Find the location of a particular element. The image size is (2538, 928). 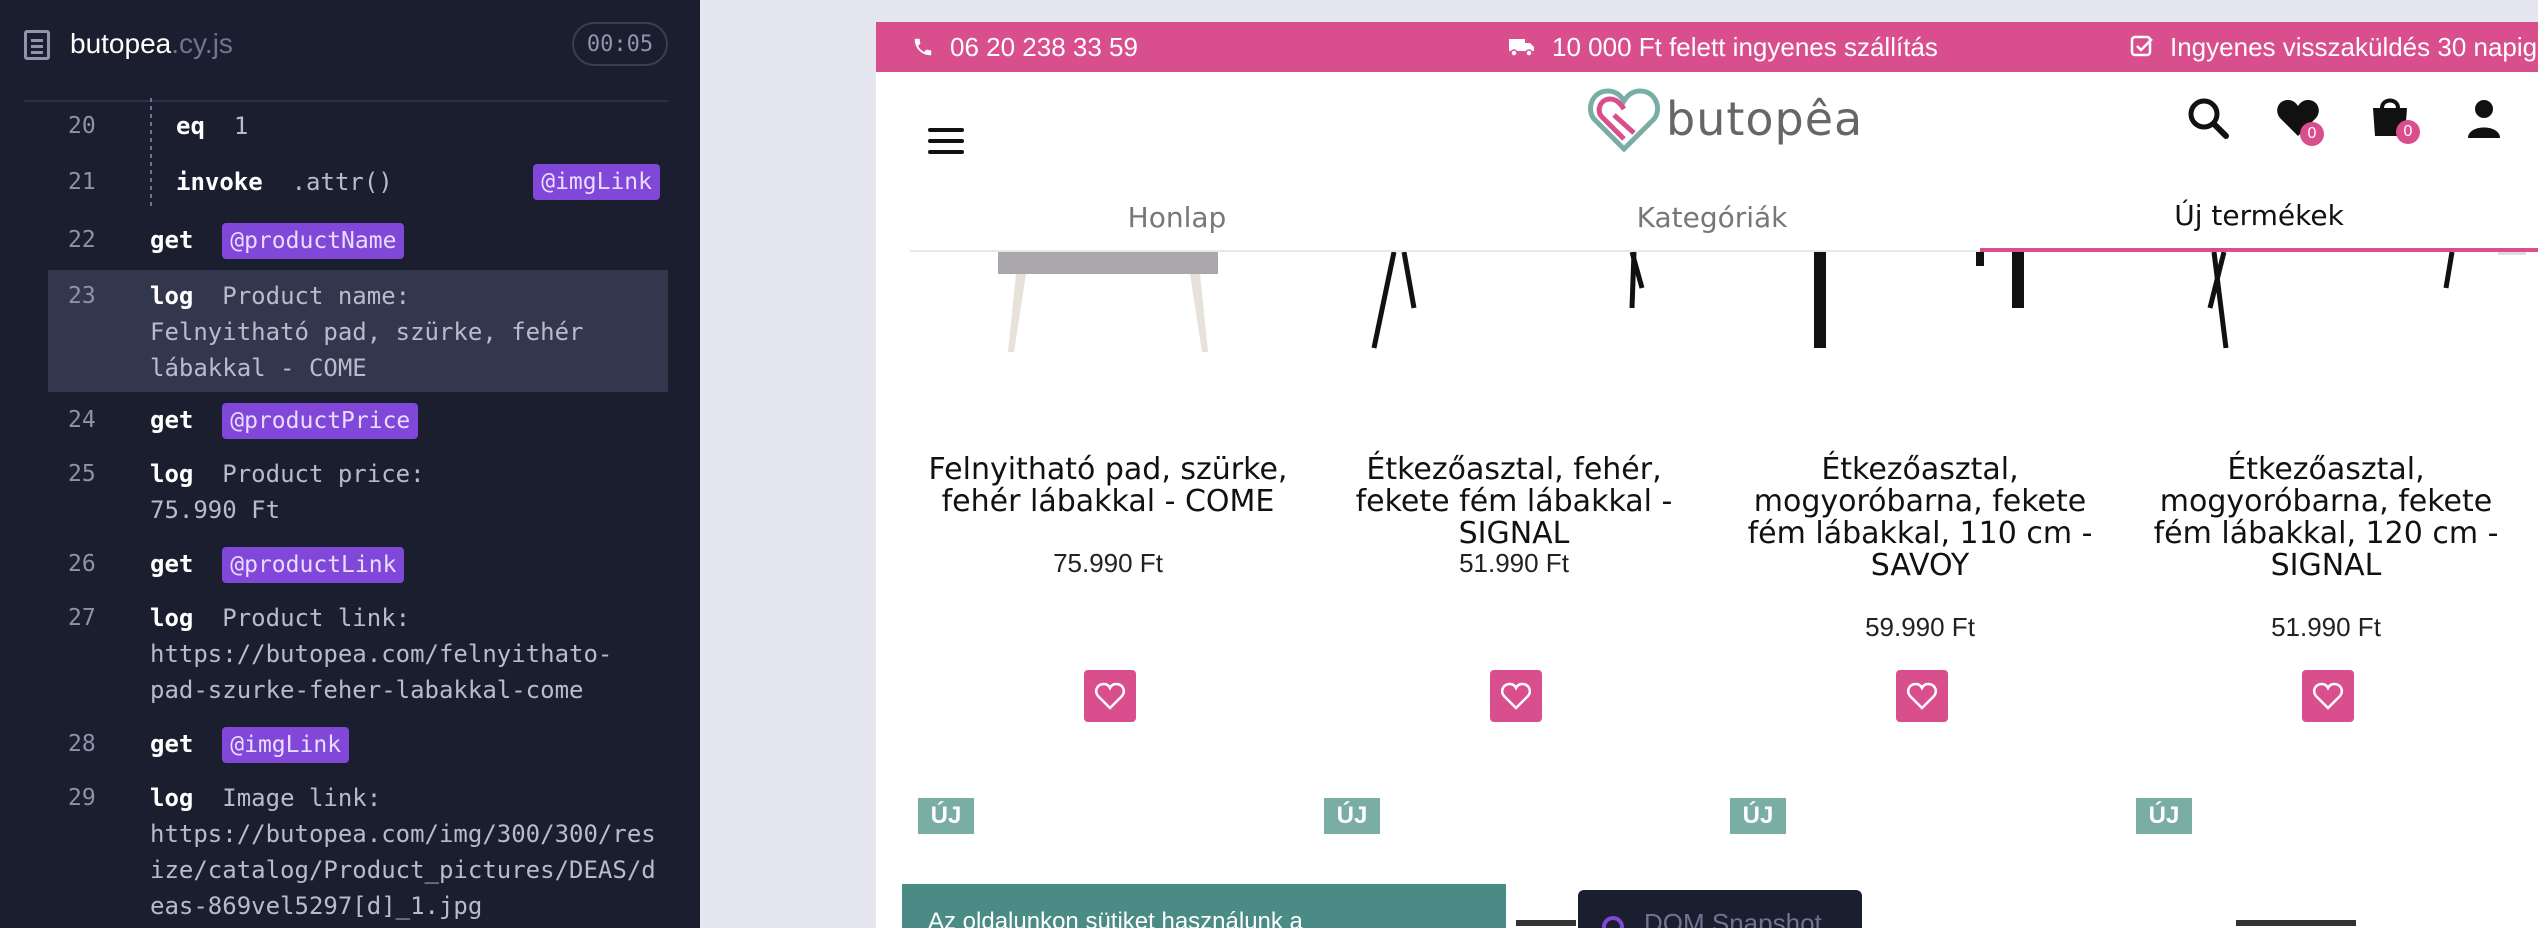

menu-icon is located at coordinates (946, 141).